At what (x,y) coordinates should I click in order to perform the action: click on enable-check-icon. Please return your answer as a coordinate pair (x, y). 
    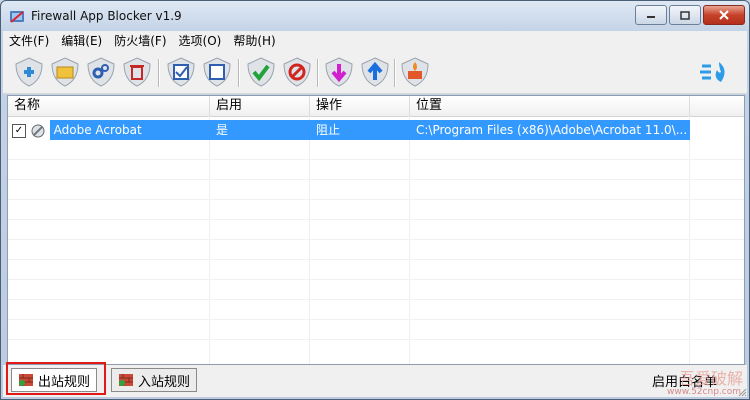
    Looking at the image, I should click on (261, 72).